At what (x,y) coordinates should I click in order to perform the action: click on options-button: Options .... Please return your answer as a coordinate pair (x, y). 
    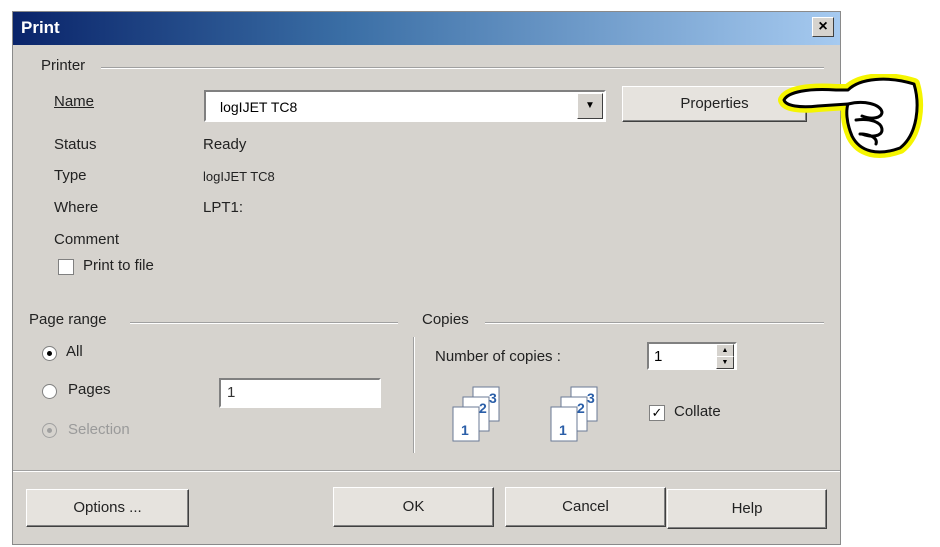
    Looking at the image, I should click on (107, 508).